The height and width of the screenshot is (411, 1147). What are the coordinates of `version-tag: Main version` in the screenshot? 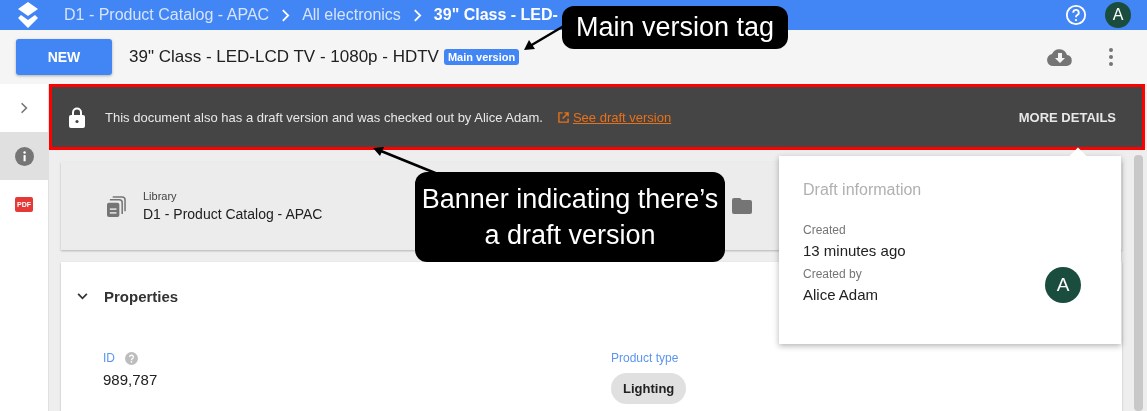 It's located at (481, 57).